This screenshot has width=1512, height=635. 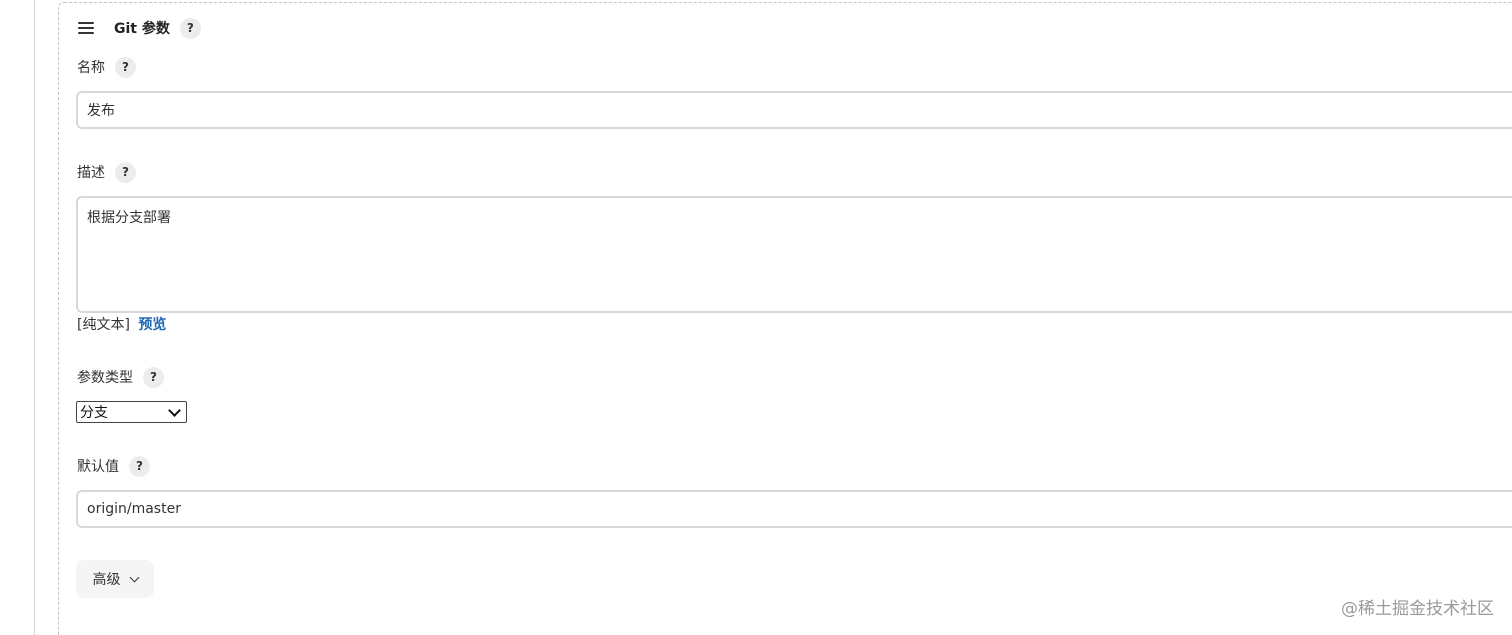 What do you see at coordinates (152, 325) in the screenshot?
I see `preview-link: 预览` at bounding box center [152, 325].